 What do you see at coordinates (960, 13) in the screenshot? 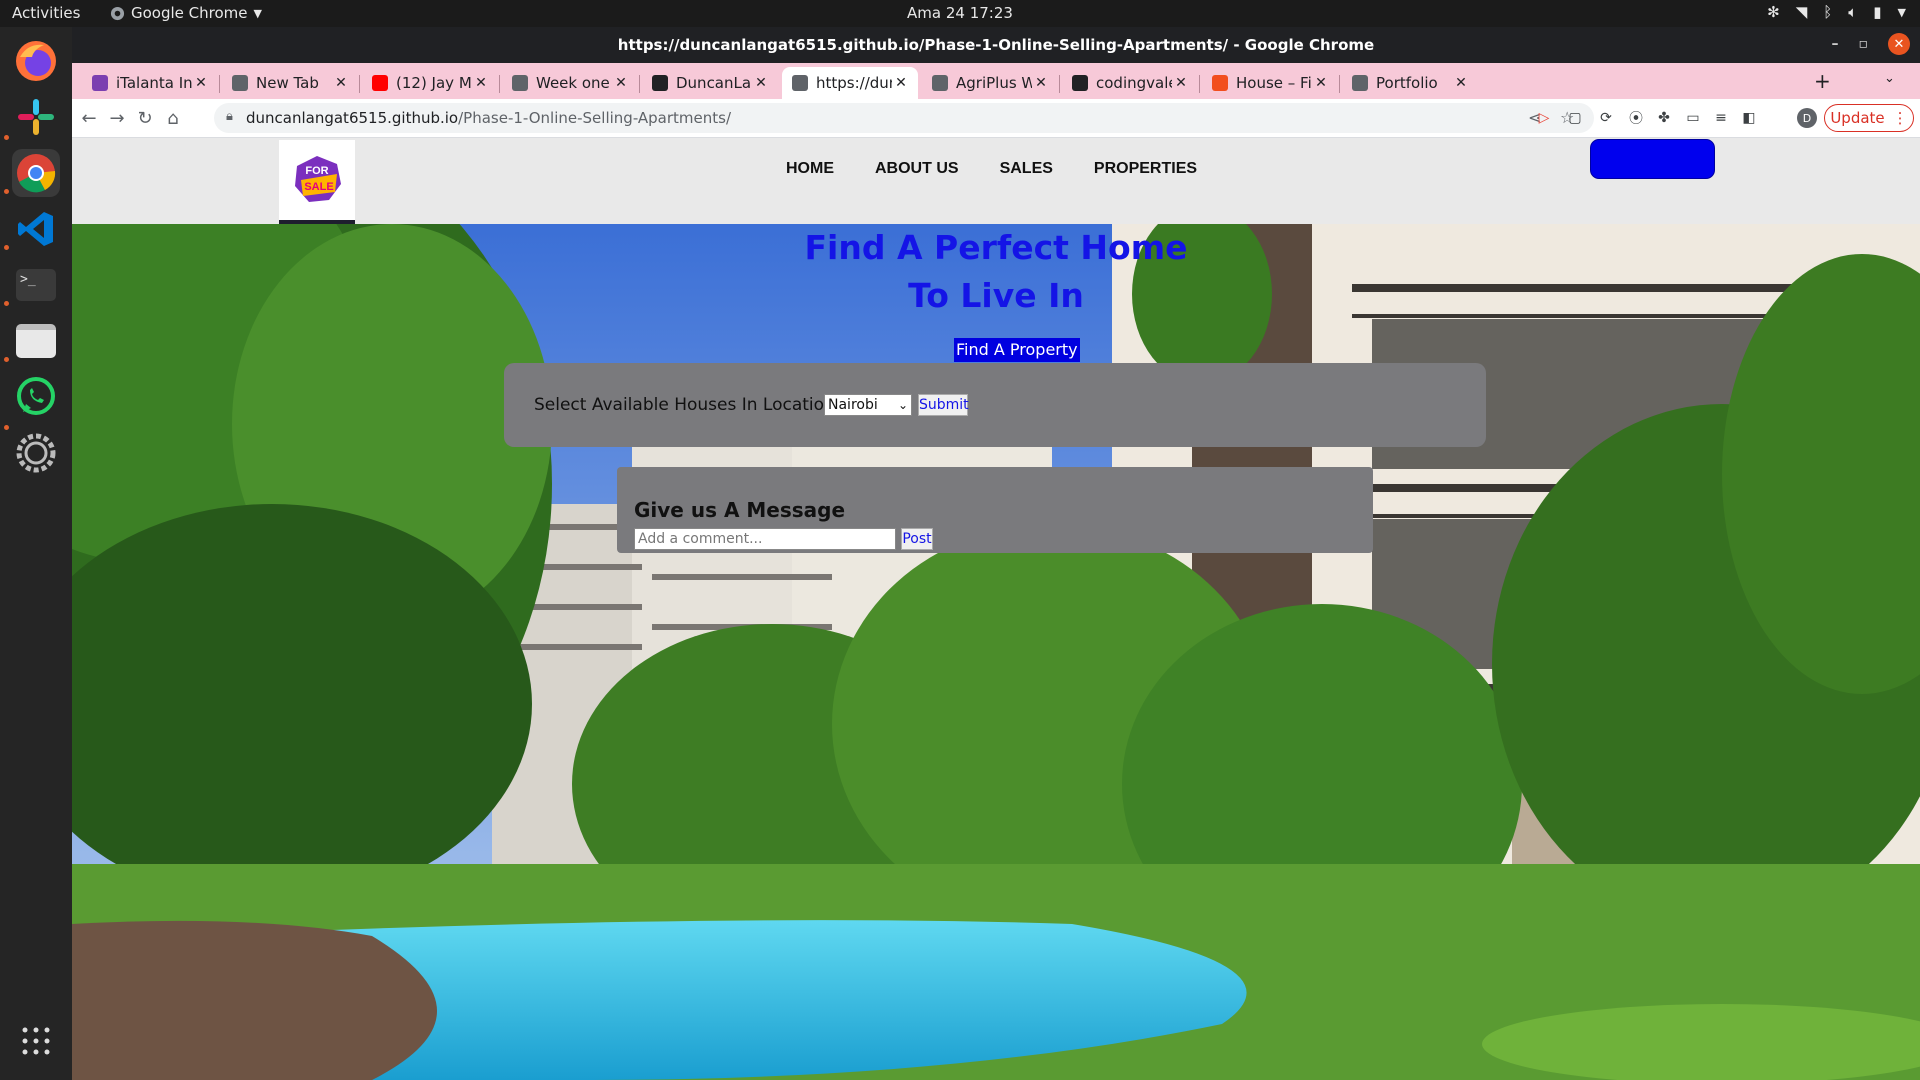
I see `clock: Ama 24 17:23` at bounding box center [960, 13].